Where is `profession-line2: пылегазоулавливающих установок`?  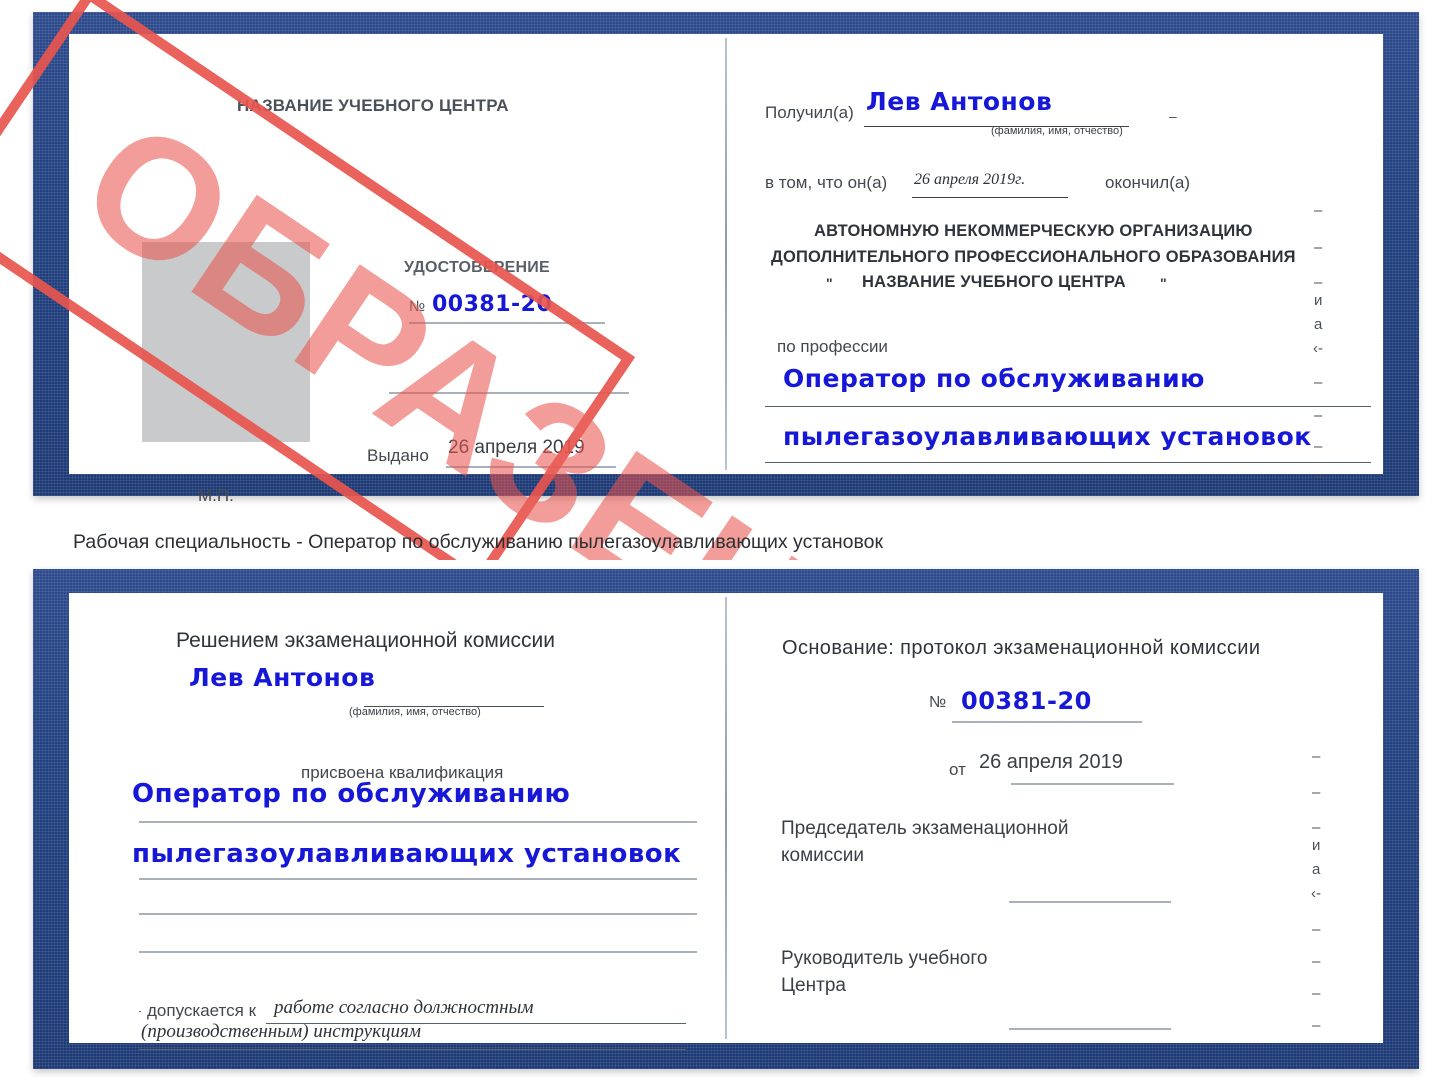
profession-line2: пылегазоулавливающих установок is located at coordinates (1047, 436).